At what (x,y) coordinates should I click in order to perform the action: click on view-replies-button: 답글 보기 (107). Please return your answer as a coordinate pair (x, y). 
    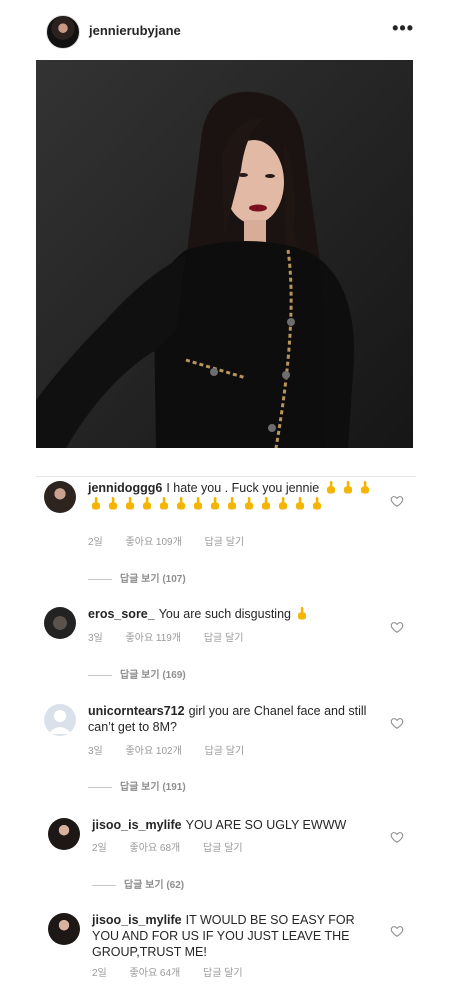
    Looking at the image, I should click on (137, 577).